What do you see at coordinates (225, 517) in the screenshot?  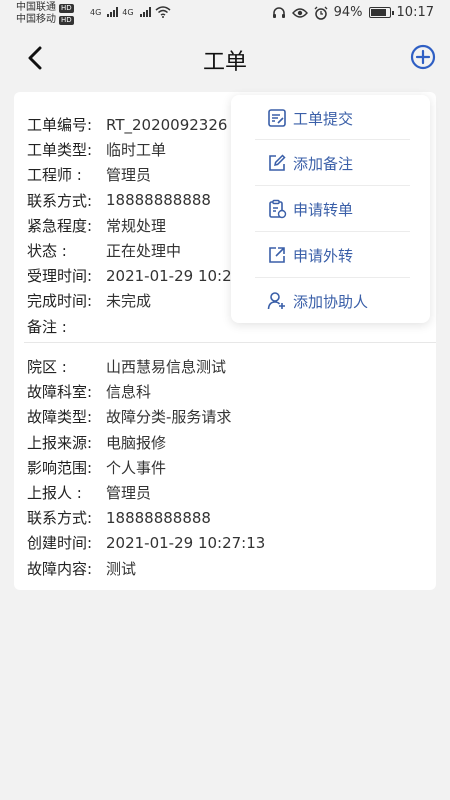 I see `info-row-reporter-contact: 联系方式: 18888888888` at bounding box center [225, 517].